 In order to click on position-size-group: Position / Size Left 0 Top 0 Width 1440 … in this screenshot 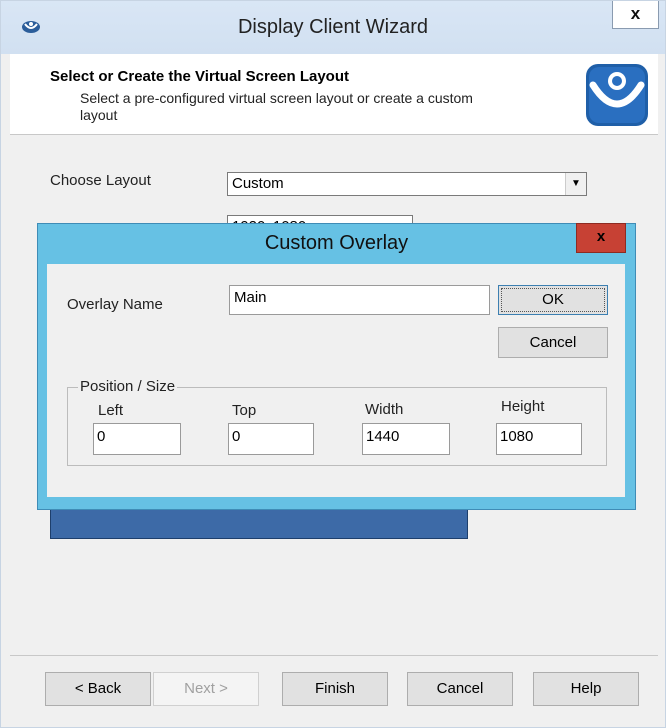, I will do `click(337, 422)`.